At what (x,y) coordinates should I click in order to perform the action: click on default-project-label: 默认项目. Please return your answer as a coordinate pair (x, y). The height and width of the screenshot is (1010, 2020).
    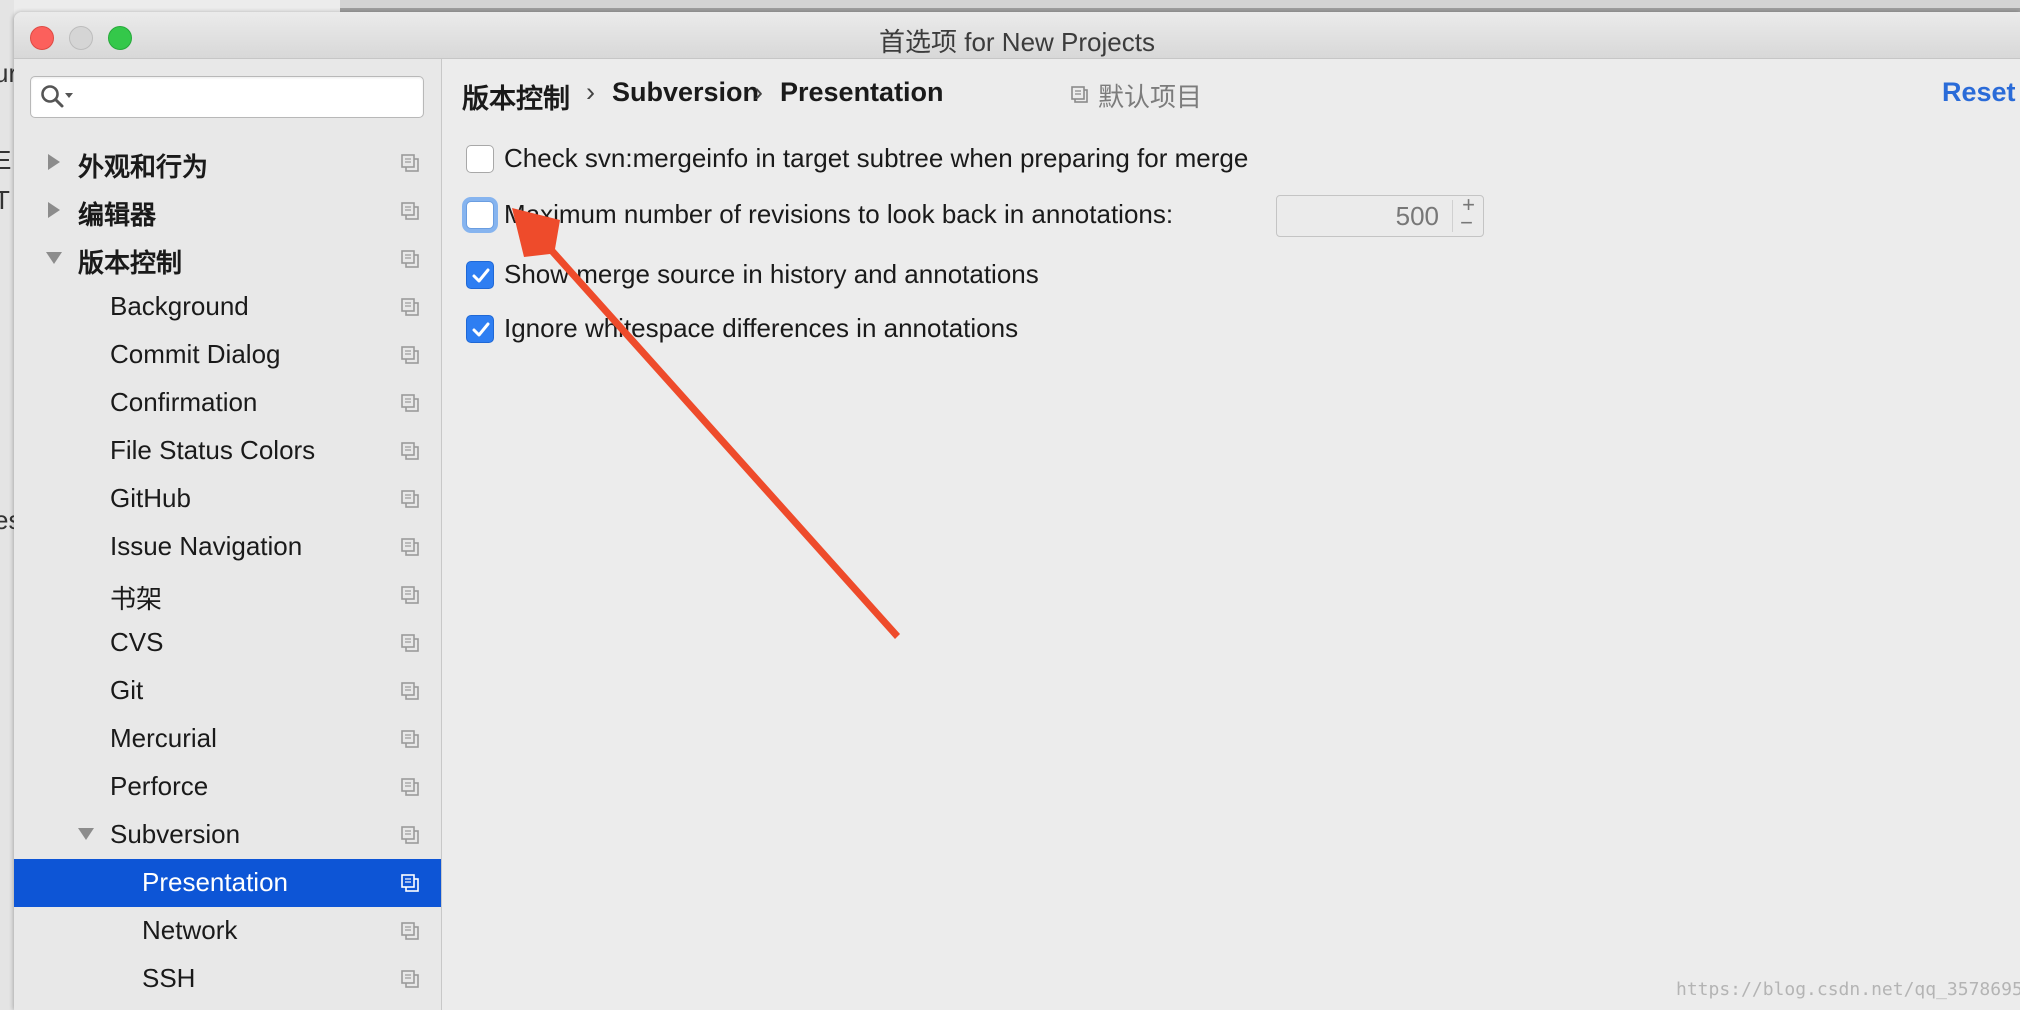
    Looking at the image, I should click on (1150, 97).